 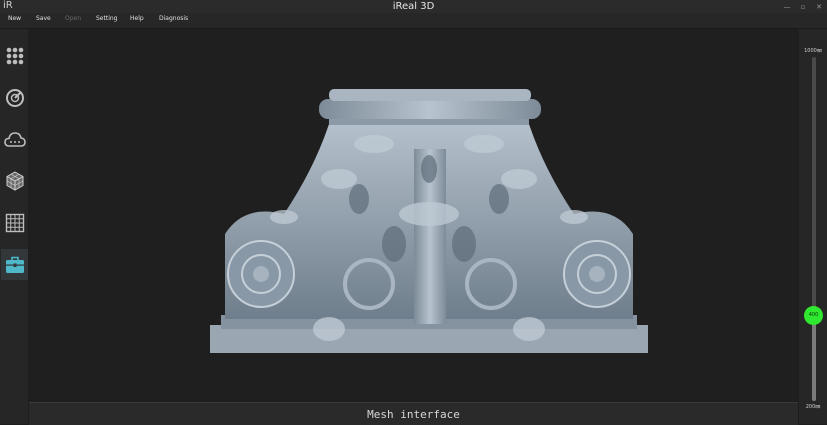 I want to click on cloud-icon, so click(x=14, y=139).